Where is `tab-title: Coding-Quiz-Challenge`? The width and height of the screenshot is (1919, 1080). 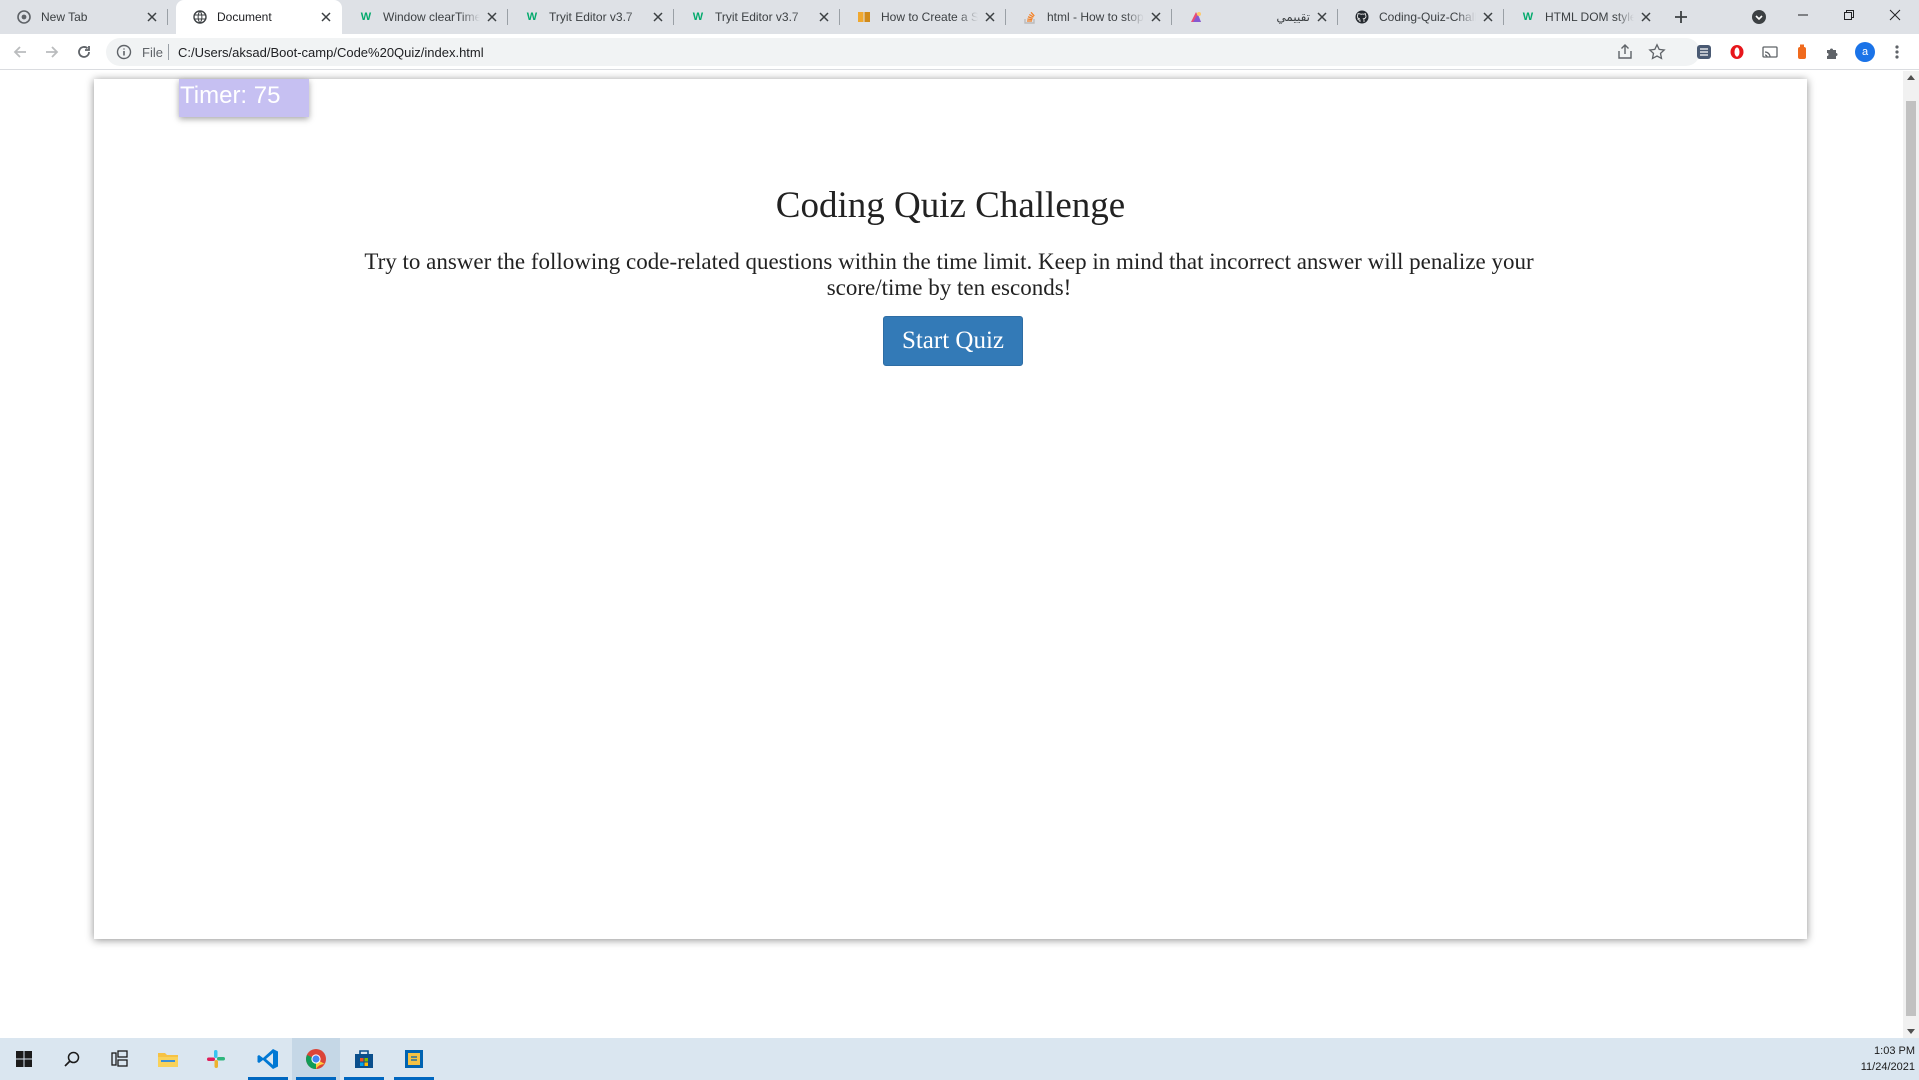 tab-title: Coding-Quiz-Challenge is located at coordinates (1427, 17).